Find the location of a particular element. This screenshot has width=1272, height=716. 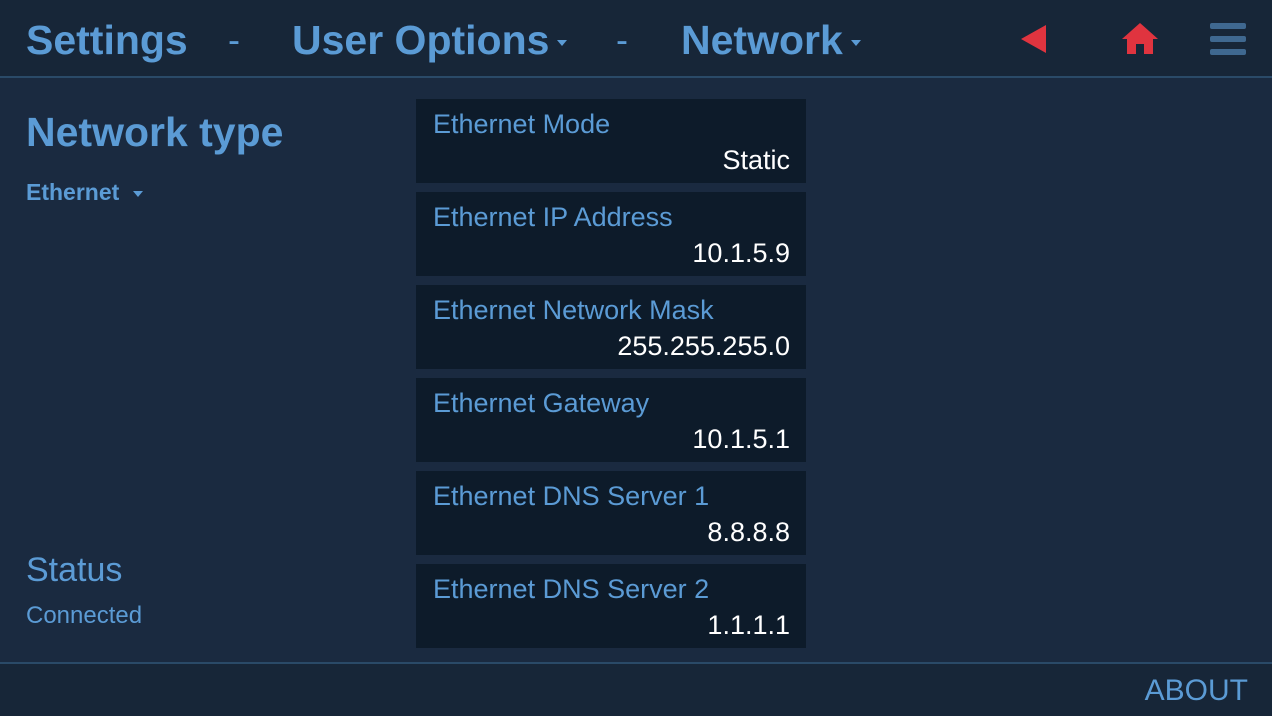

breadcrumb-network-label: Network is located at coordinates (762, 40).